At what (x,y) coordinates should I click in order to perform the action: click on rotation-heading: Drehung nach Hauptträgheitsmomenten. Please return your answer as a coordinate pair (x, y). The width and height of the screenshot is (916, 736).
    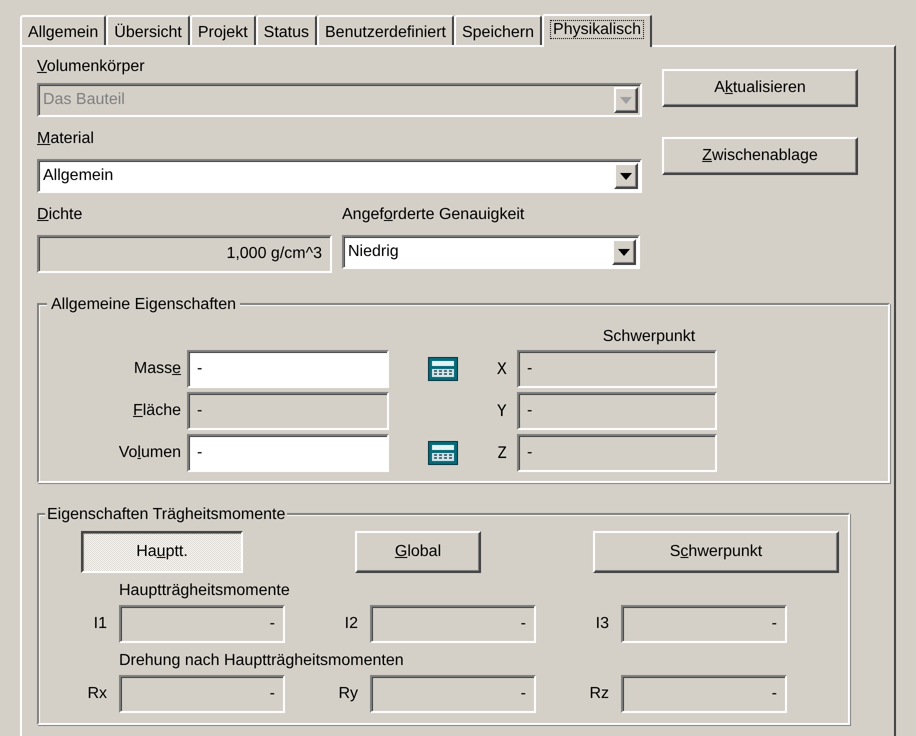
    Looking at the image, I should click on (261, 660).